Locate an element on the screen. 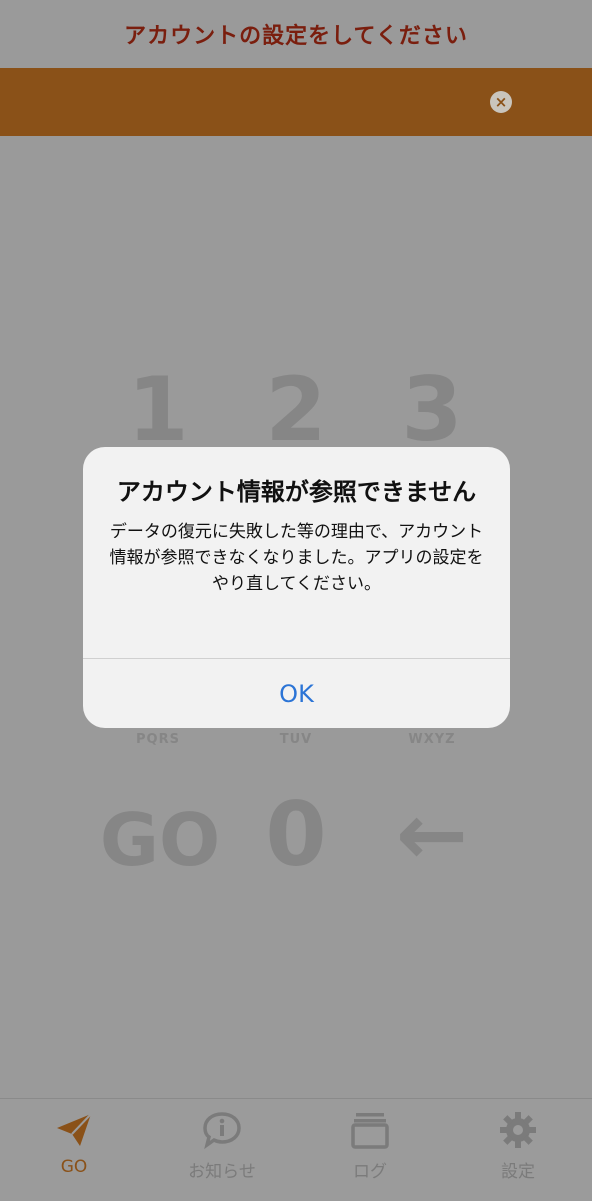  tab-label: GO is located at coordinates (74, 1167).